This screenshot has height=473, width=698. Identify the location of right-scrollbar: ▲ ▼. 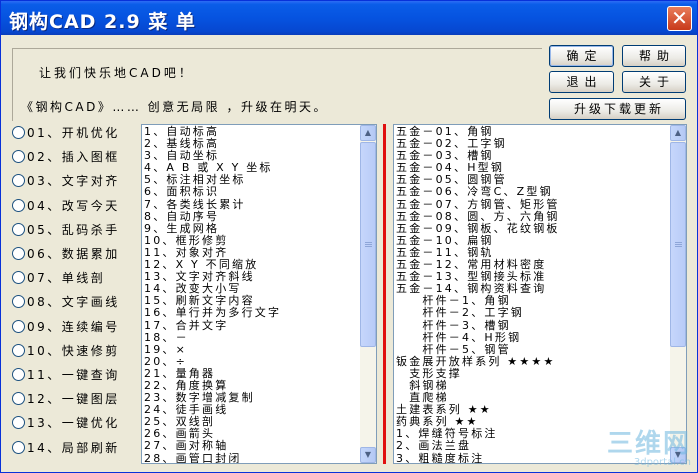
(678, 294).